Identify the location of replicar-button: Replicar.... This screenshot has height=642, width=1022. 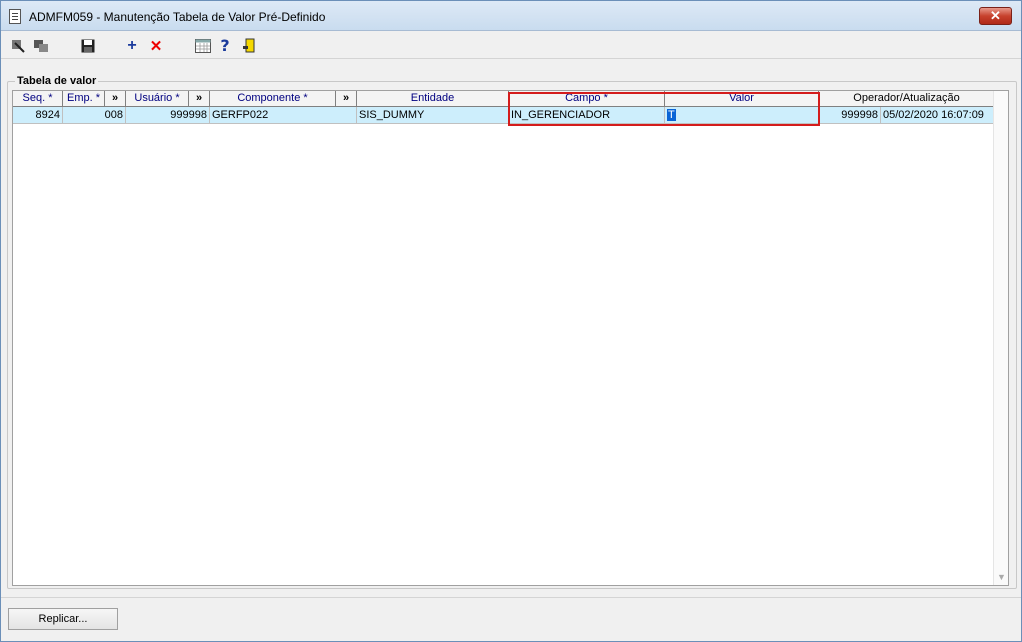
(63, 619).